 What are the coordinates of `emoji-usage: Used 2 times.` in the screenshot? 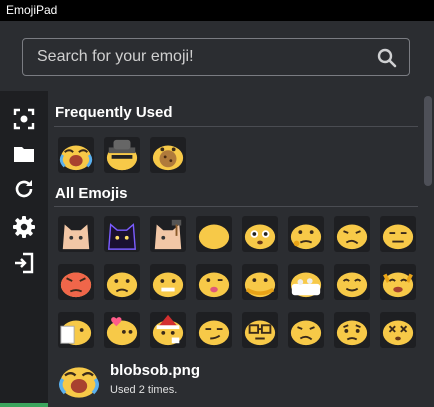 It's located at (144, 390).